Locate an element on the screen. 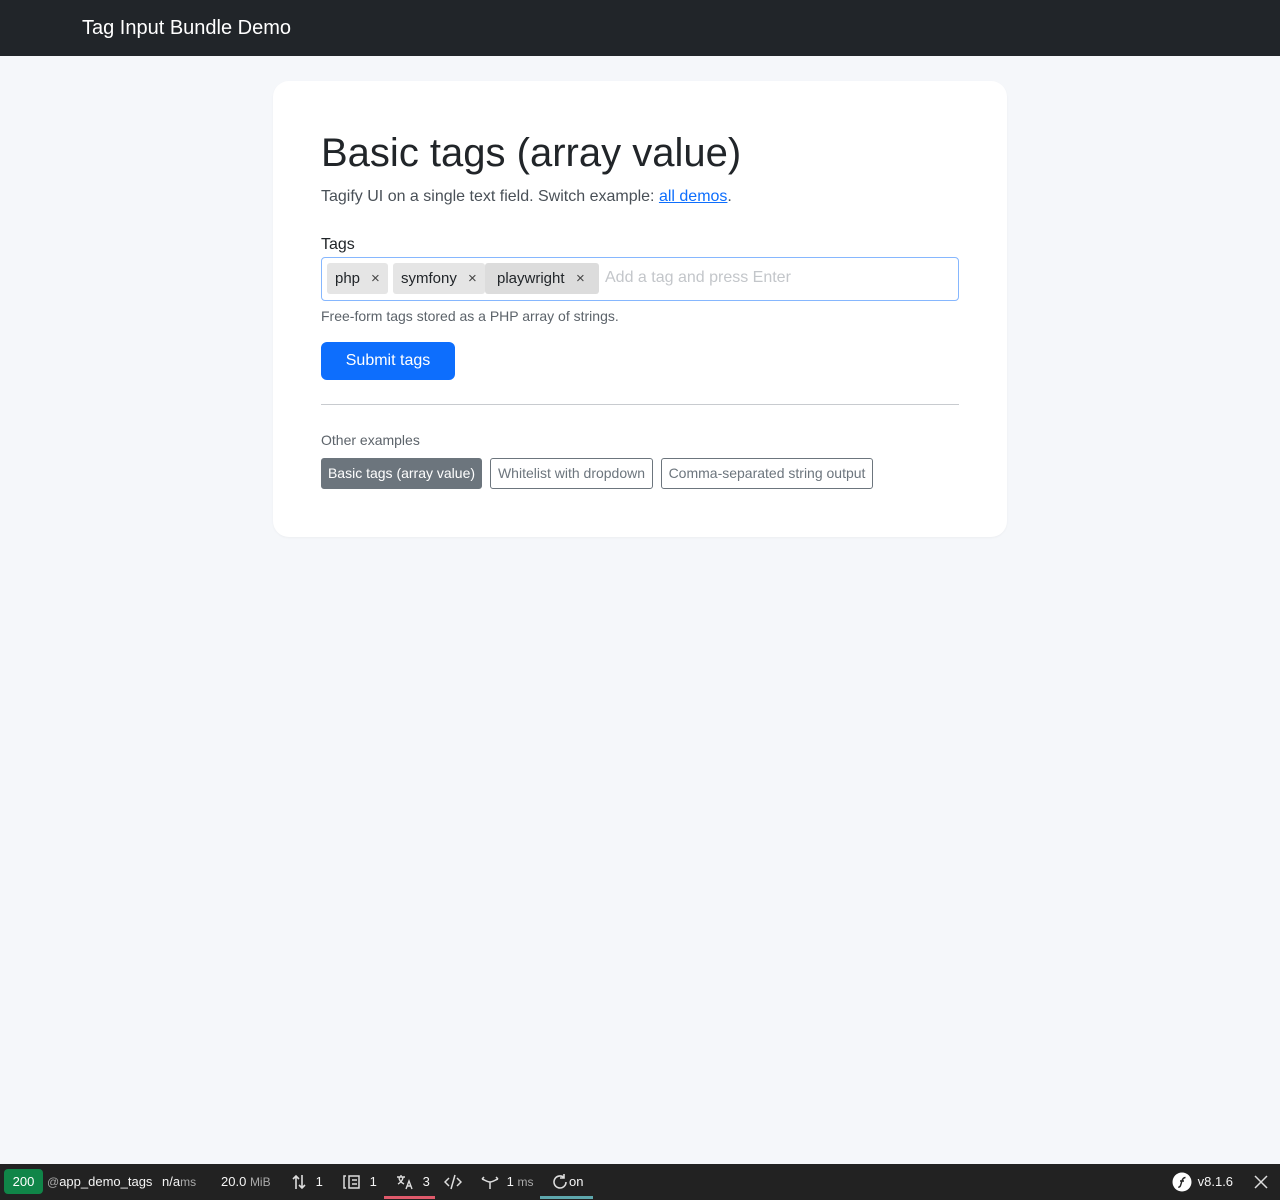 The height and width of the screenshot is (1200, 1280). tag-label: php is located at coordinates (348, 278).